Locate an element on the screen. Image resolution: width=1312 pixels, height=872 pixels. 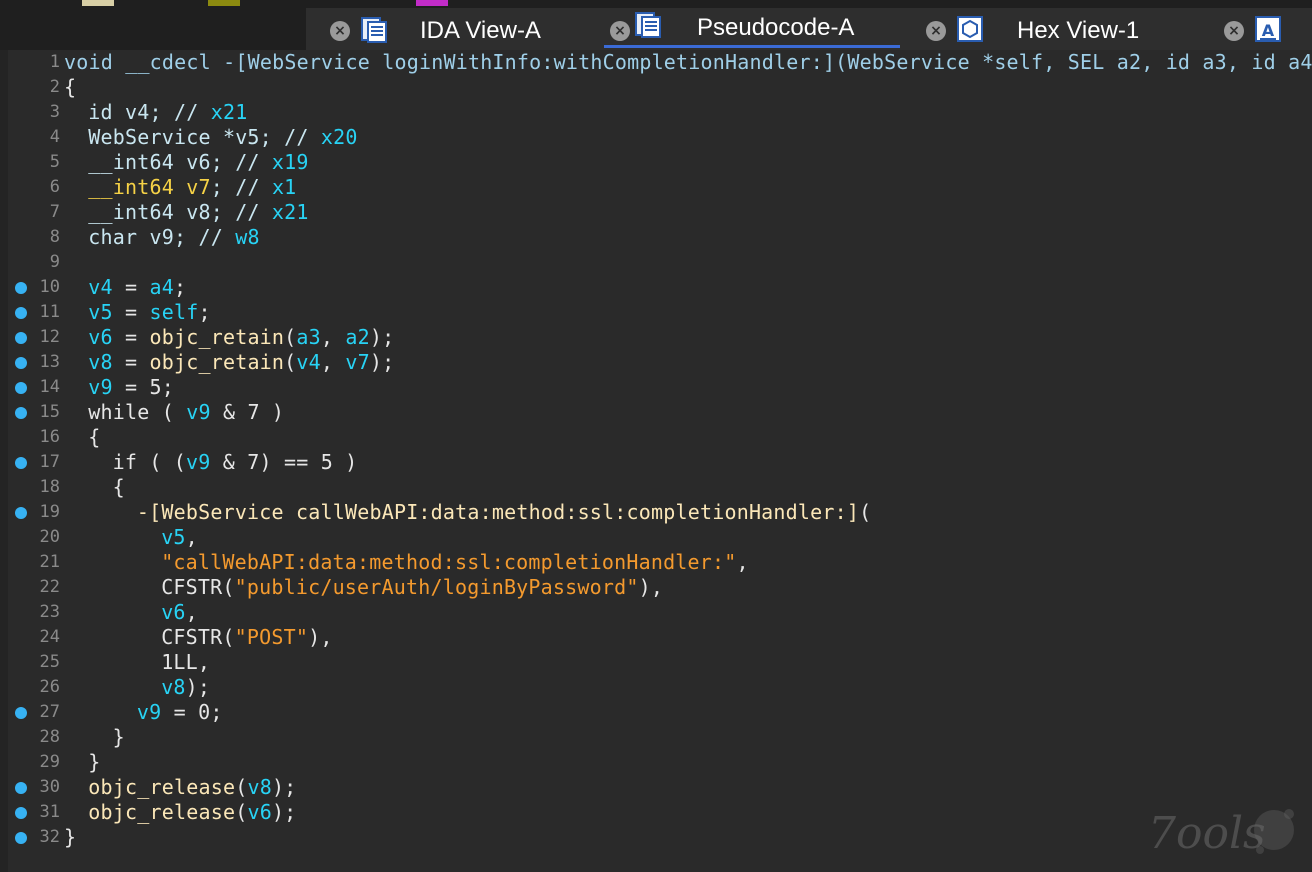
code-token: self is located at coordinates (174, 312).